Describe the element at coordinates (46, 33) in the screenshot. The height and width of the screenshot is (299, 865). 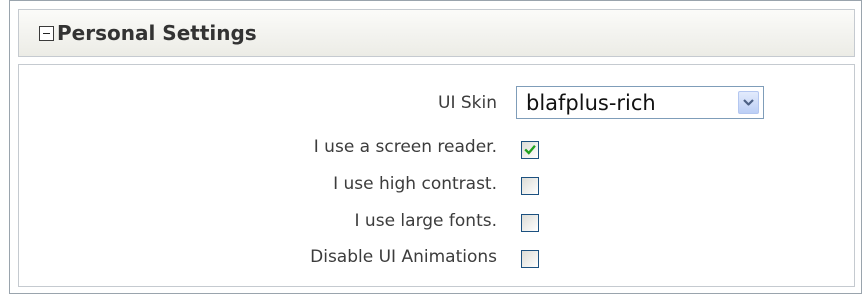
I see `collapse-icon` at that location.